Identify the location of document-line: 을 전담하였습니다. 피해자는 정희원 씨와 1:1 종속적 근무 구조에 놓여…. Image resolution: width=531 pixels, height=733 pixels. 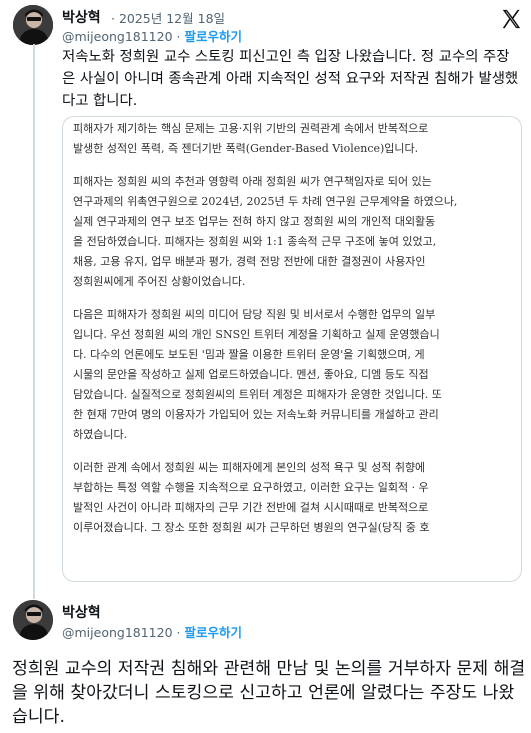
(255, 241).